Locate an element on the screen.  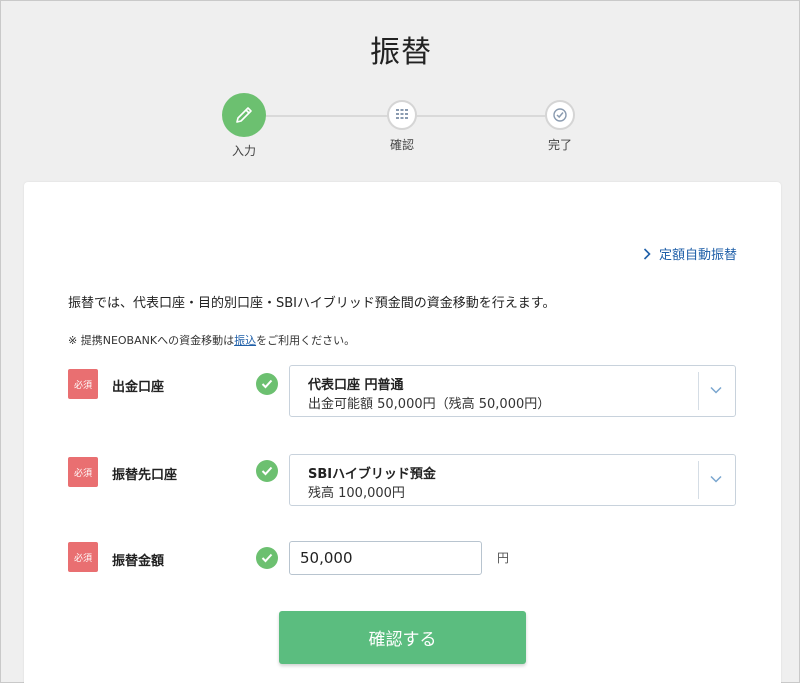
step-label: 確認 is located at coordinates (401, 145).